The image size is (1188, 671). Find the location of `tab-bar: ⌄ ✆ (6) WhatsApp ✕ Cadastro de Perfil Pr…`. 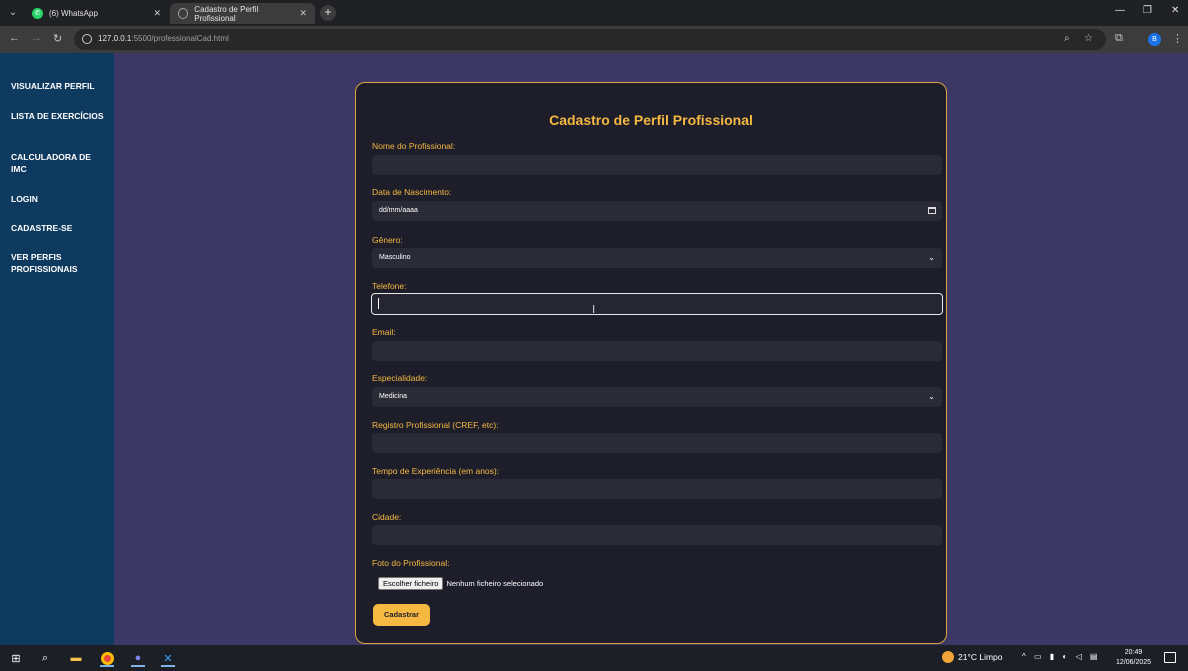

tab-bar: ⌄ ✆ (6) WhatsApp ✕ Cadastro de Perfil Pr… is located at coordinates (594, 13).